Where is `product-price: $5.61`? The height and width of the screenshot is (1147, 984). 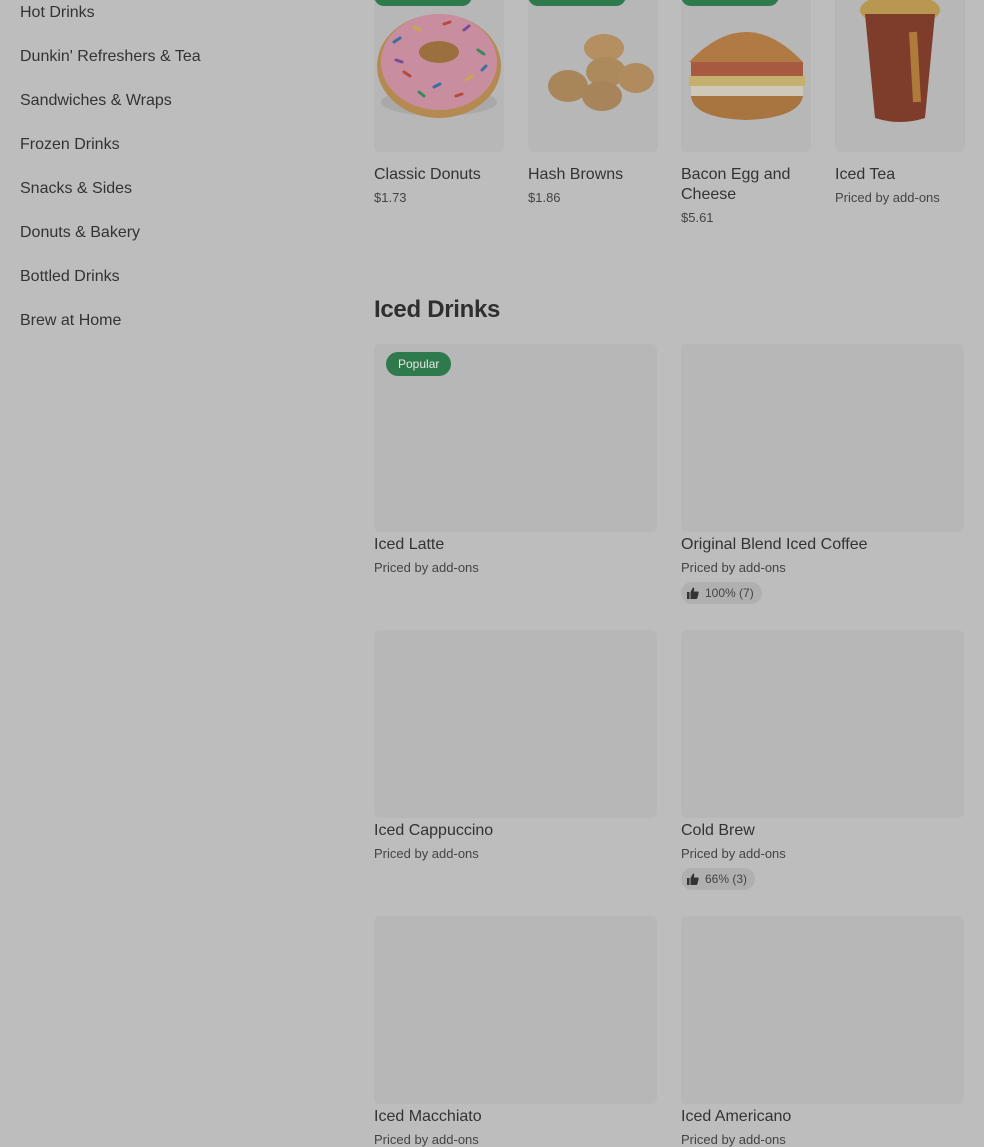
product-price: $5.61 is located at coordinates (697, 217).